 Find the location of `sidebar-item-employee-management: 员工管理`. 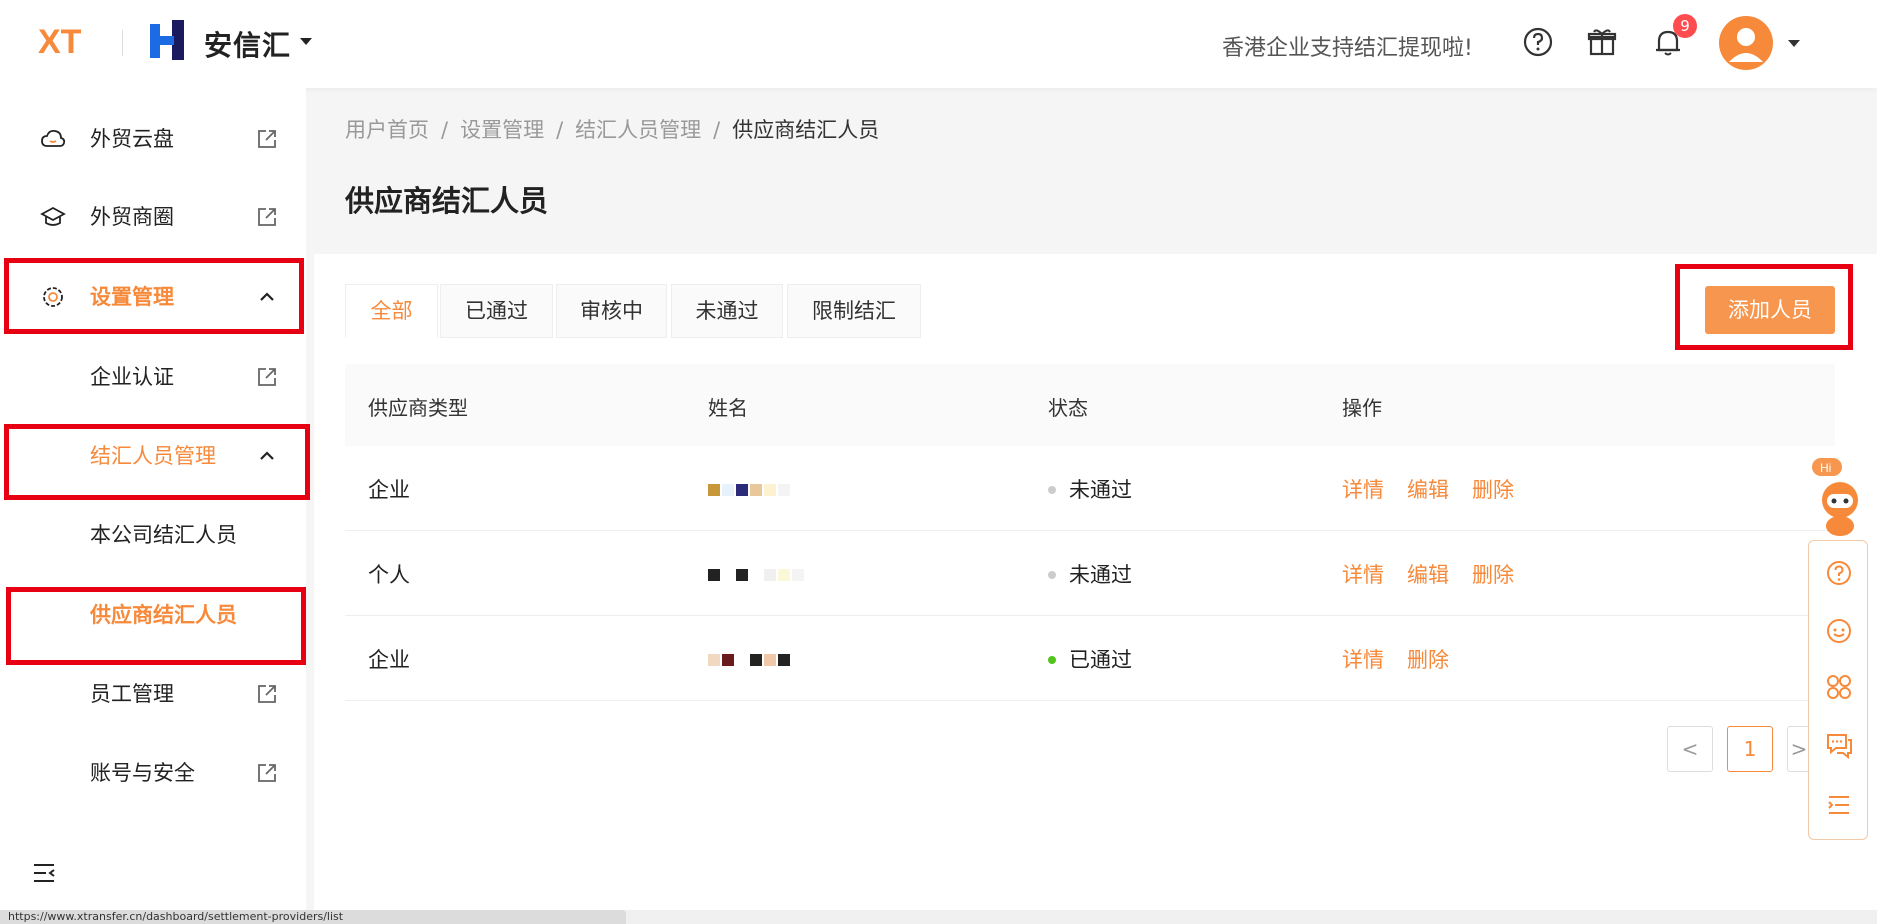

sidebar-item-employee-management: 员工管理 is located at coordinates (153, 693).